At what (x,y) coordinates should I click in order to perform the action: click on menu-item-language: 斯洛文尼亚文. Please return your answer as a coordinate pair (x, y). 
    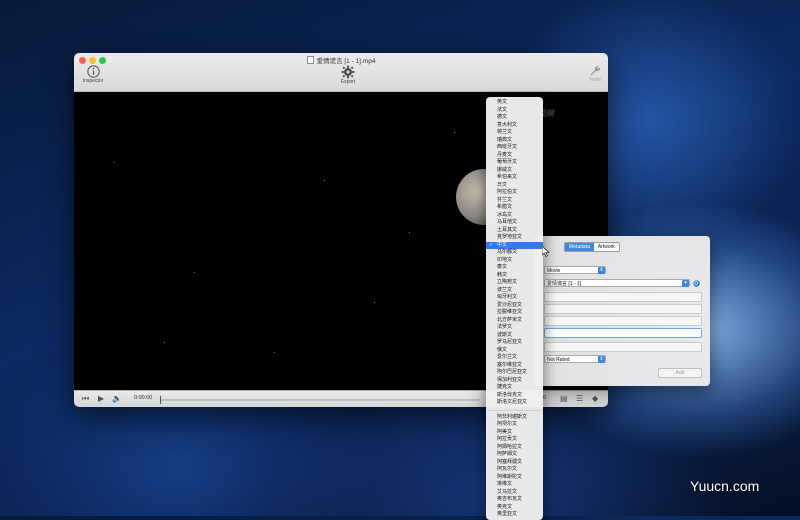
    Looking at the image, I should click on (514, 403).